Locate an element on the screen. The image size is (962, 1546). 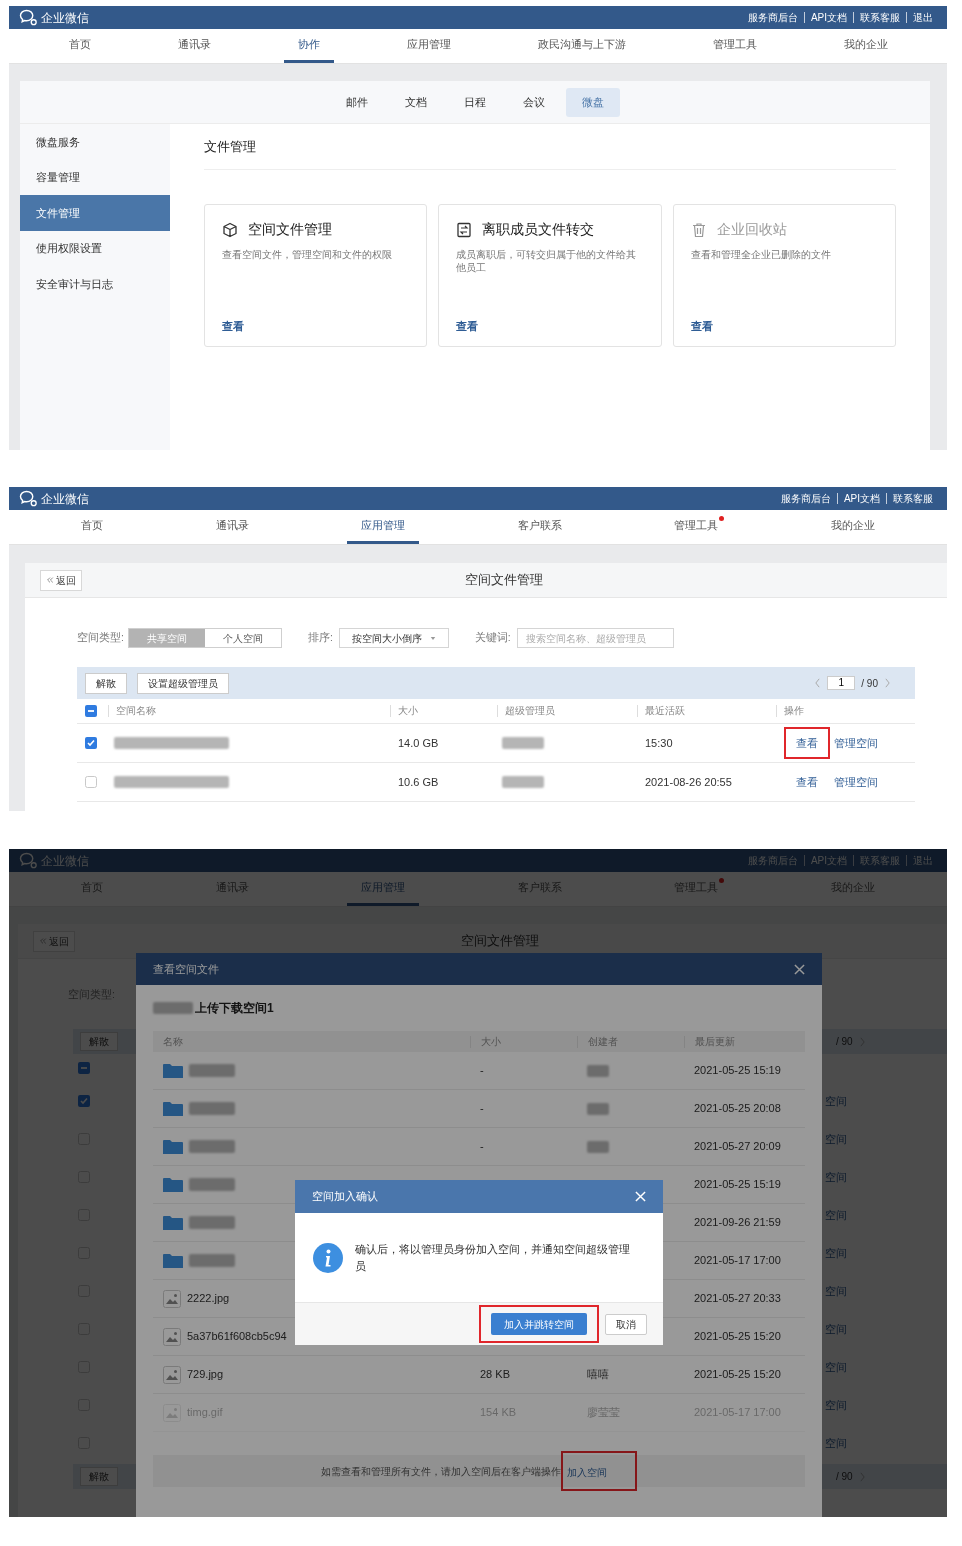
column-header: 空间名称 is located at coordinates (132, 711).